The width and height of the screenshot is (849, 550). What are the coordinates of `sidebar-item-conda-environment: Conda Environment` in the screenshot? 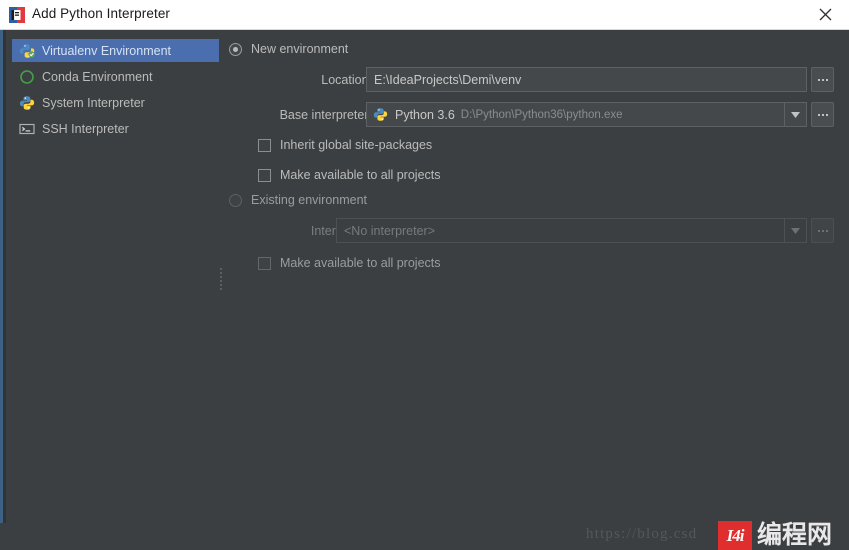 It's located at (115, 76).